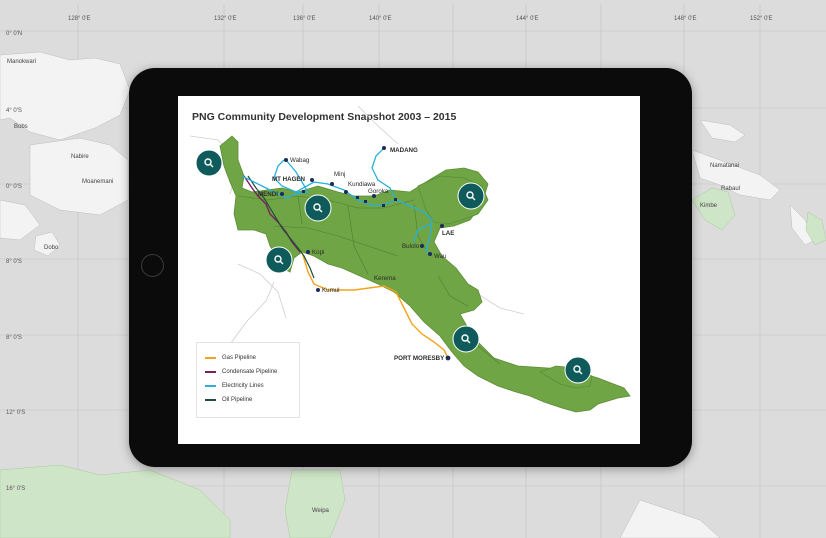 This screenshot has height=538, width=826. Describe the element at coordinates (685, 19) in the screenshot. I see `longitude-label: 148° 0'E` at that location.